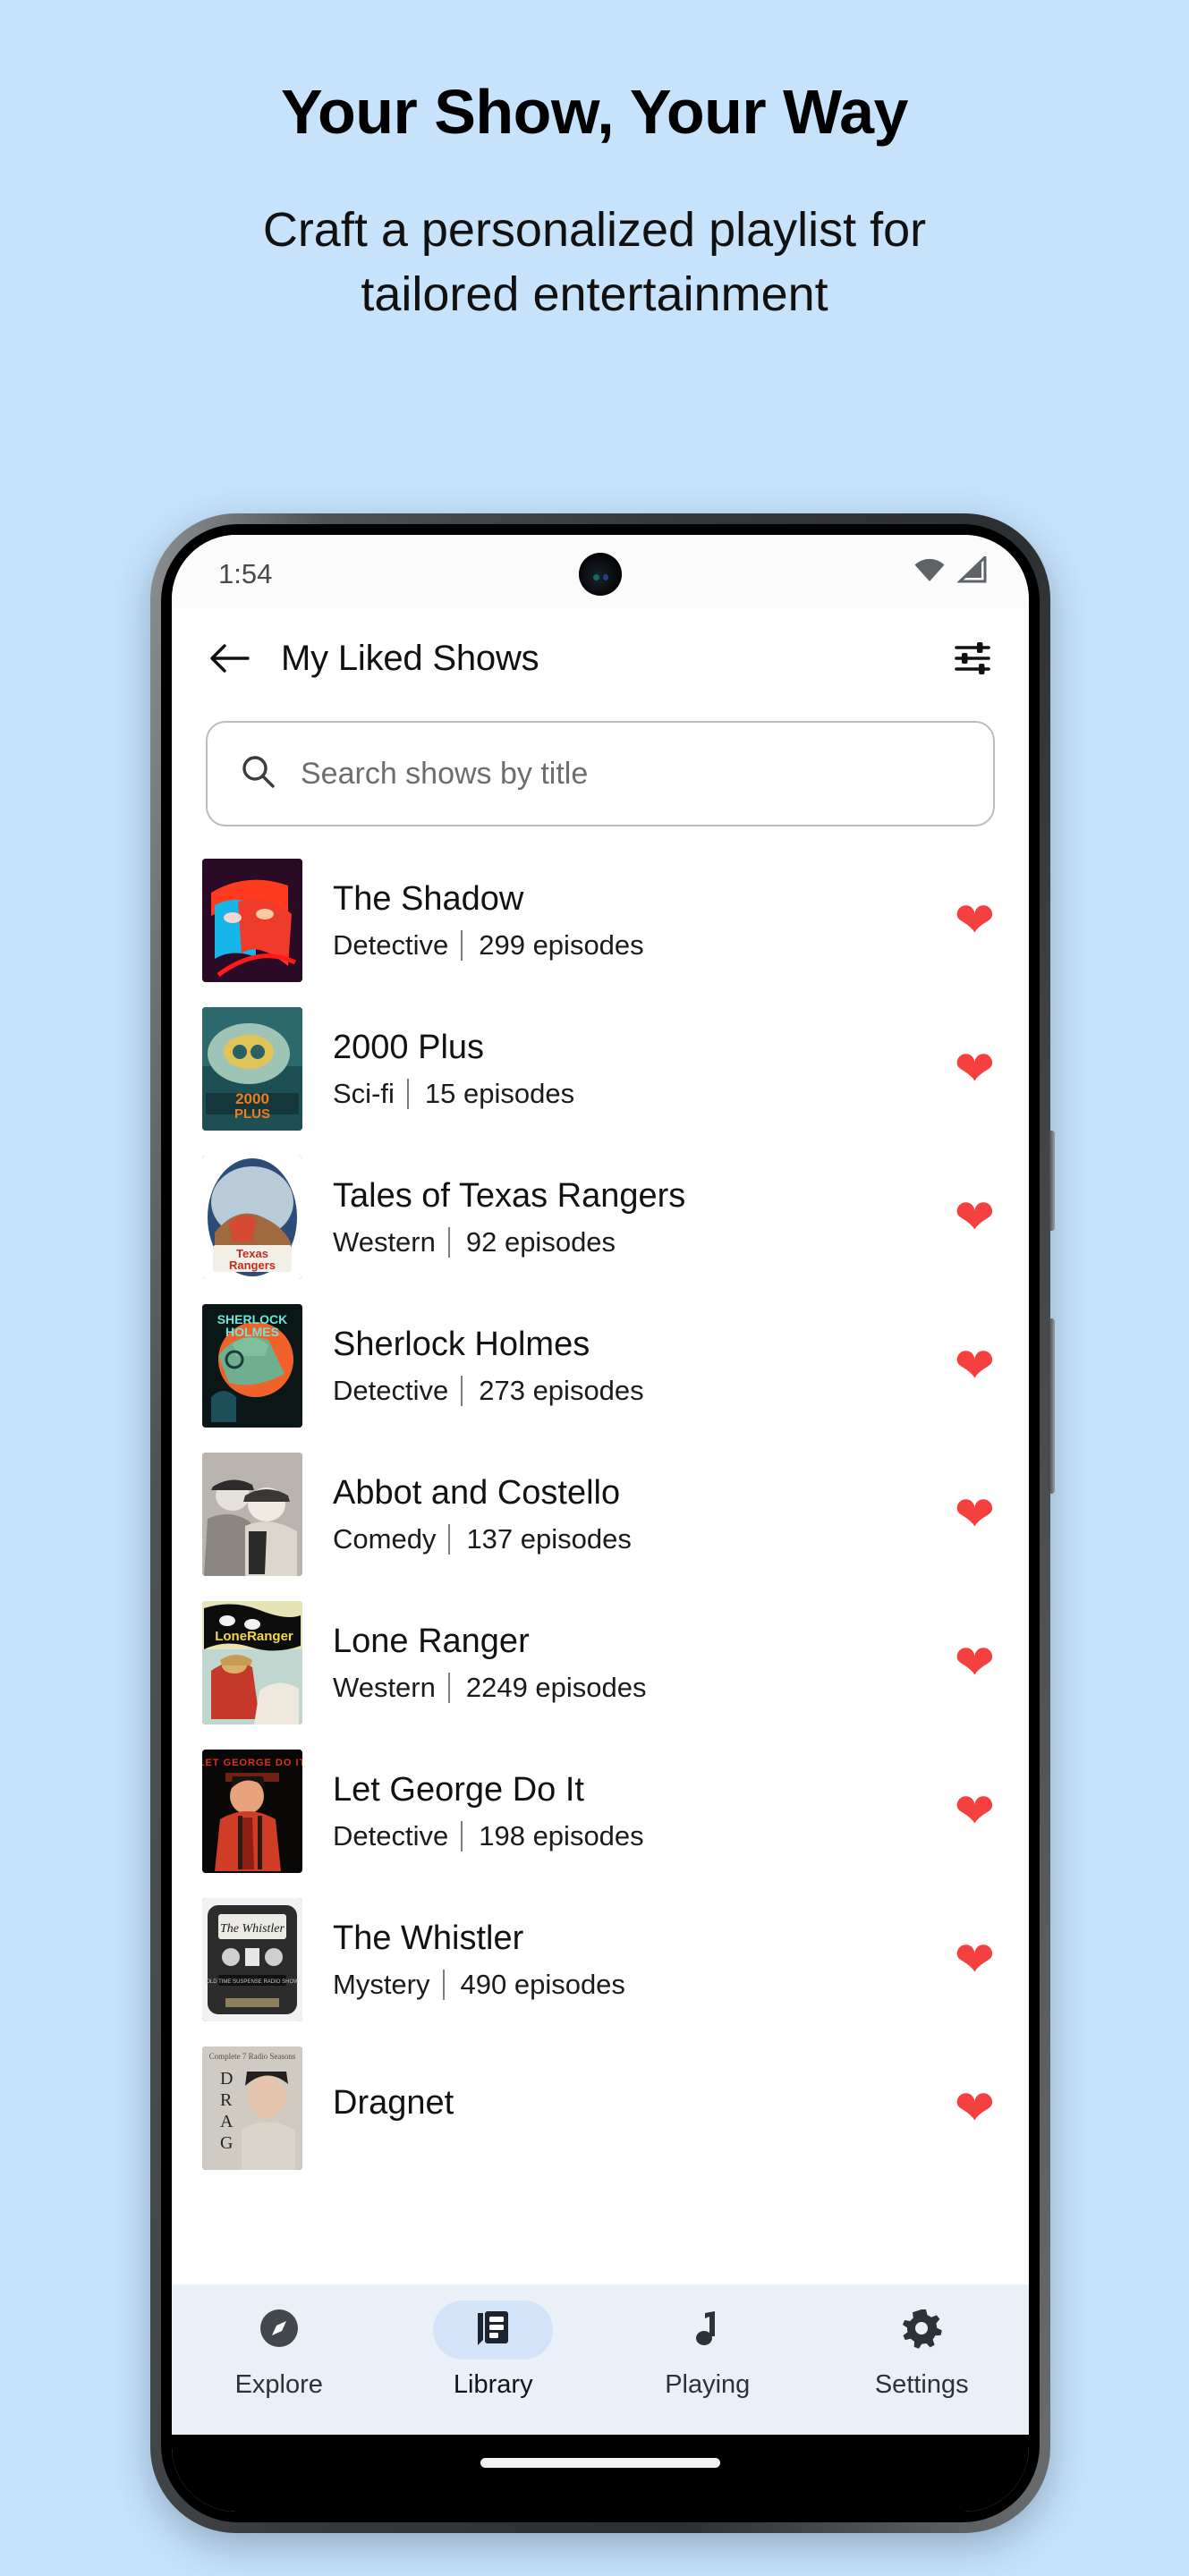 This screenshot has height=2576, width=1189. I want to click on show-info: 2000 Plus Sci-fi 15 episodes, so click(636, 1069).